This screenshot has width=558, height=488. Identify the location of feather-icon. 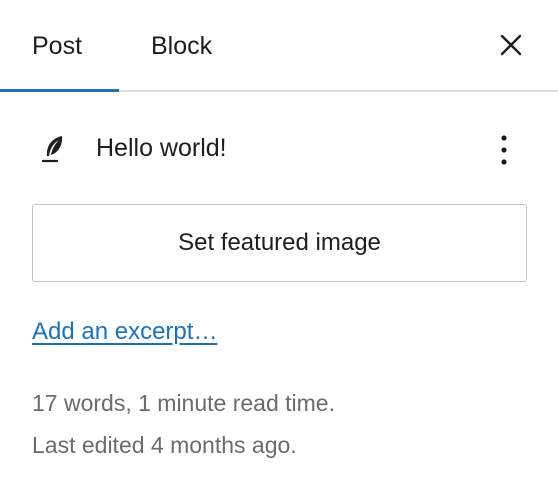
(54, 149).